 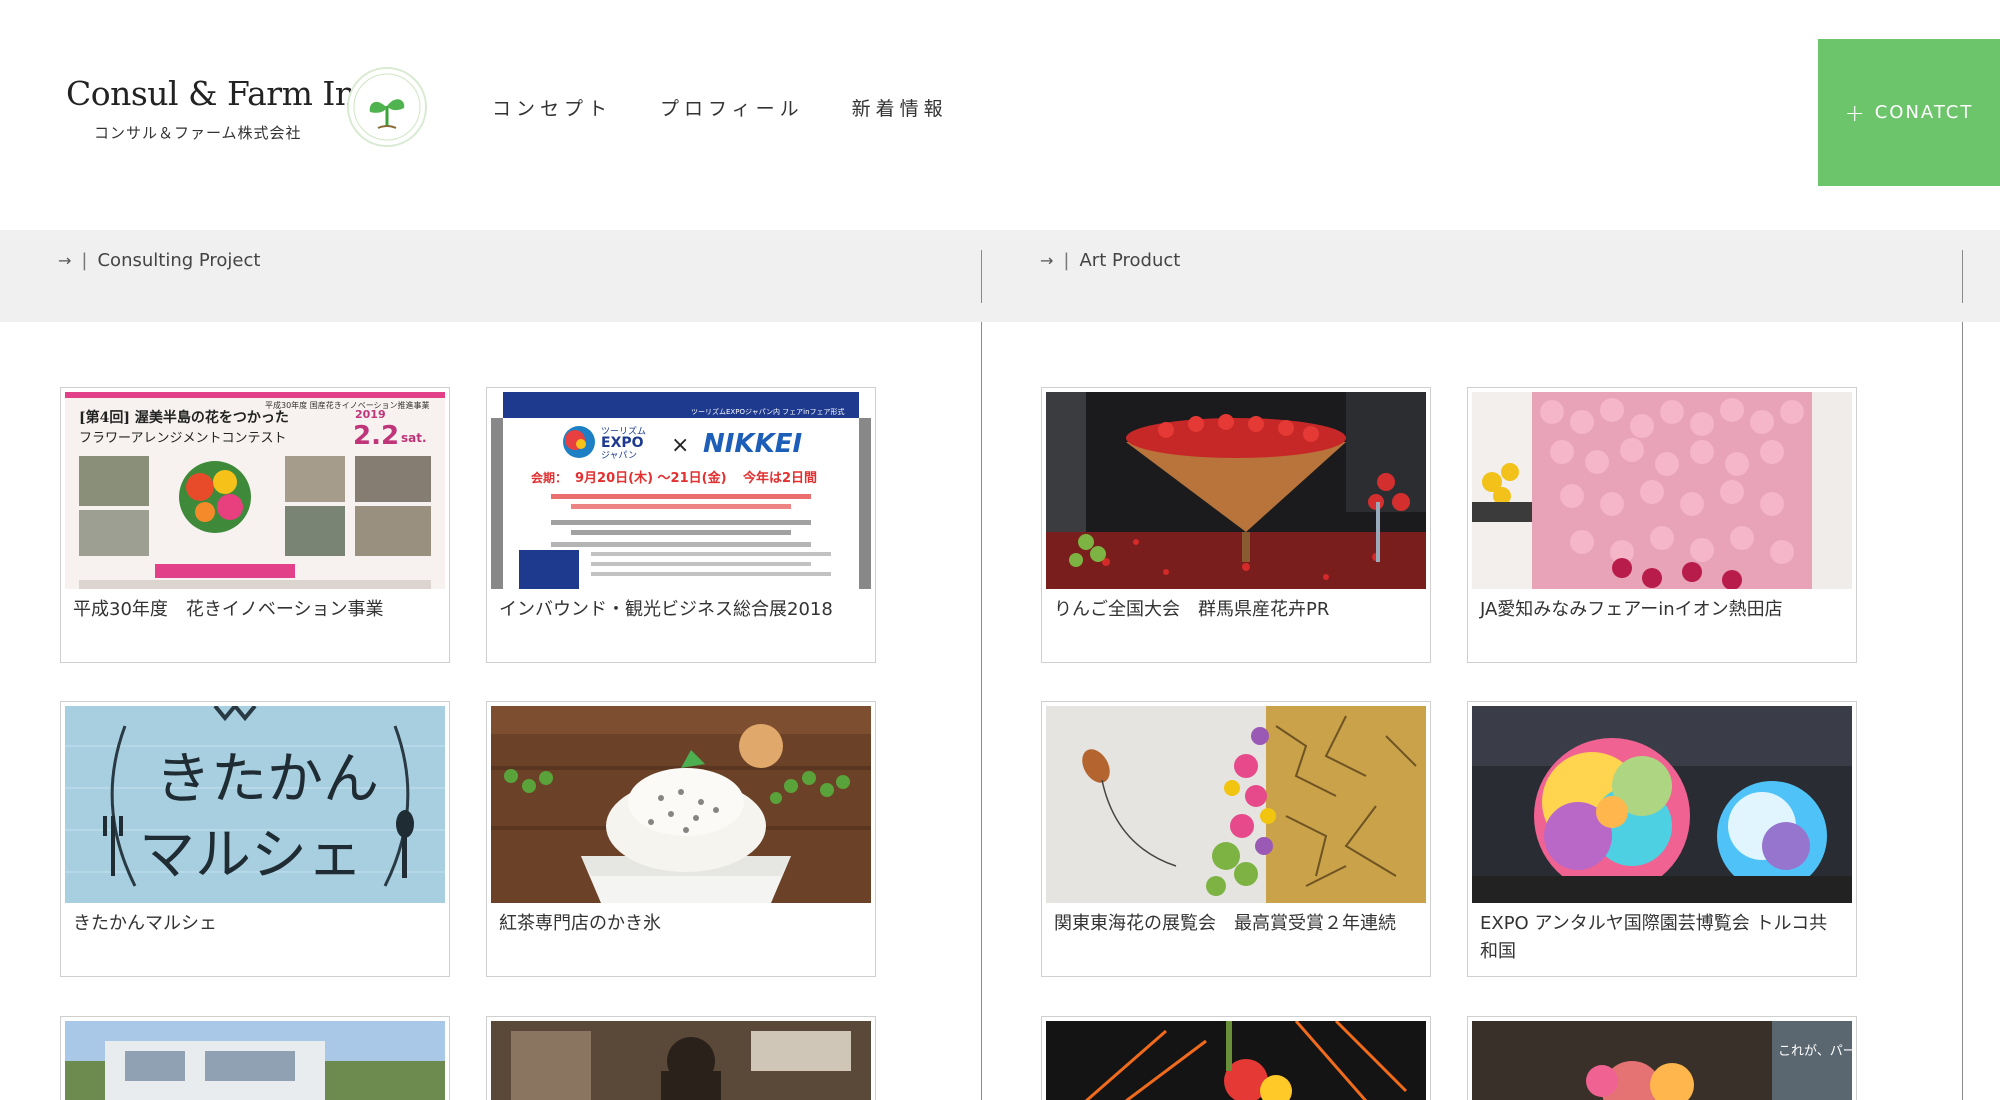 What do you see at coordinates (198, 133) in the screenshot?
I see `logo-name-ja: コンサル＆ファーム株式会社` at bounding box center [198, 133].